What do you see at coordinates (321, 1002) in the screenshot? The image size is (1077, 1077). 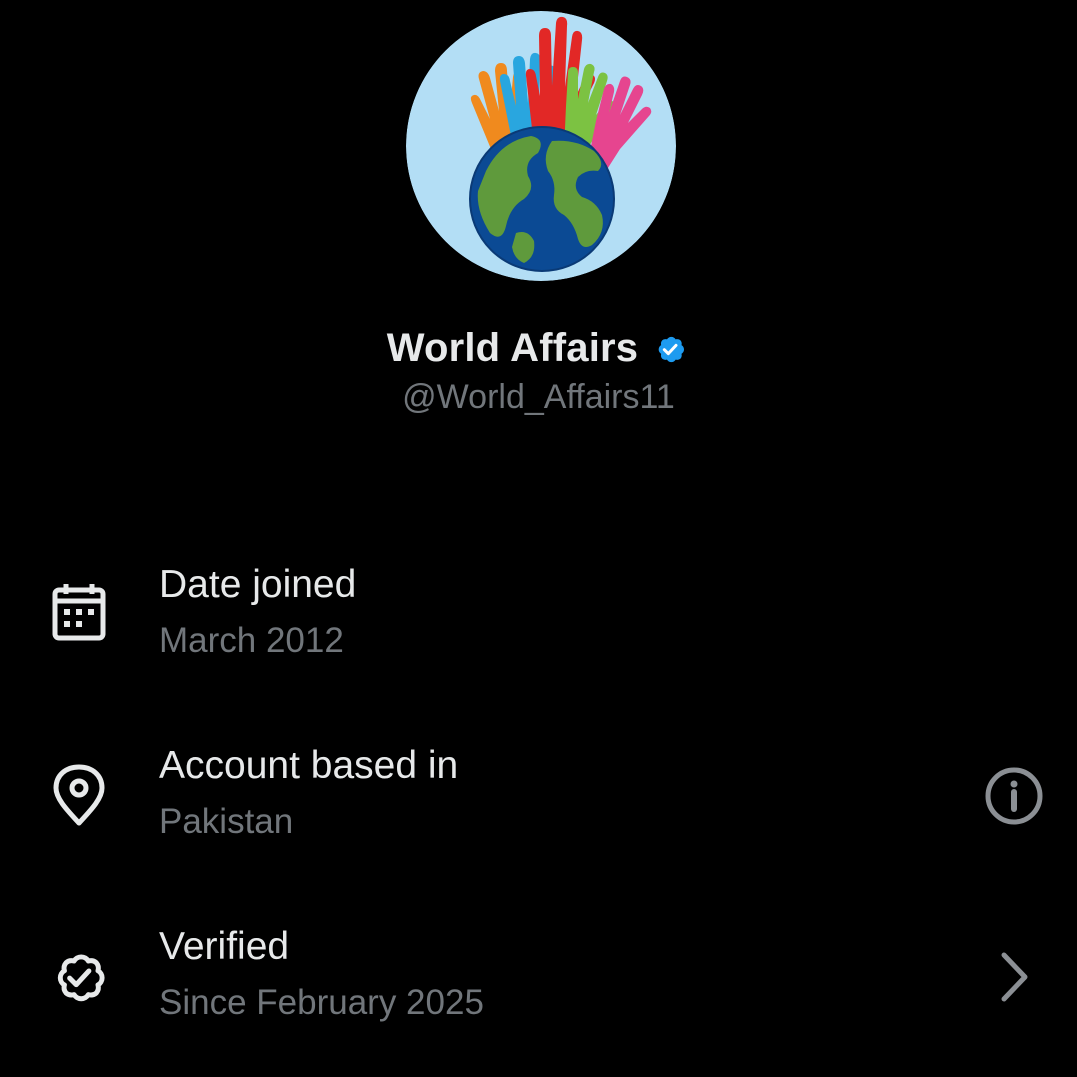 I see `verified-value: Since February 2025` at bounding box center [321, 1002].